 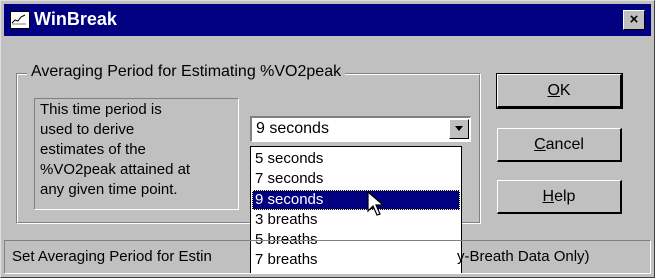 I want to click on select-value: 9 seconds, so click(x=292, y=128).